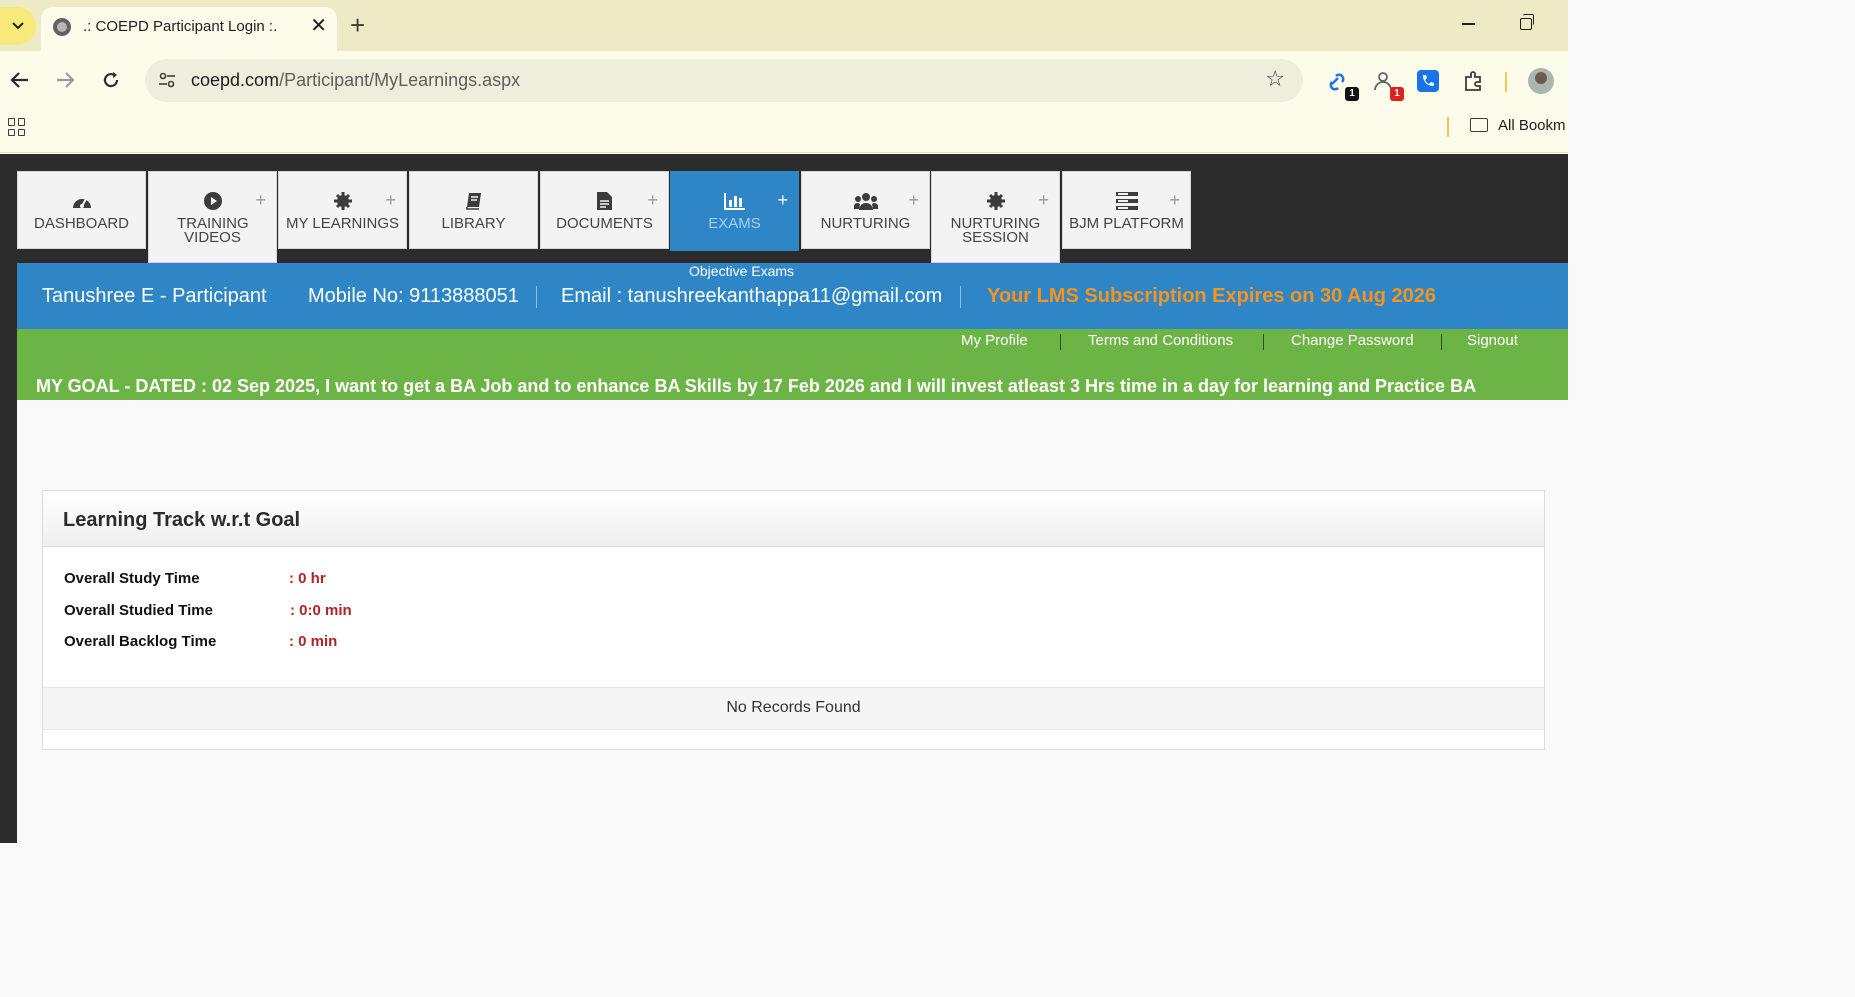 The image size is (1855, 997). Describe the element at coordinates (1479, 125) in the screenshot. I see `folder-icon` at that location.